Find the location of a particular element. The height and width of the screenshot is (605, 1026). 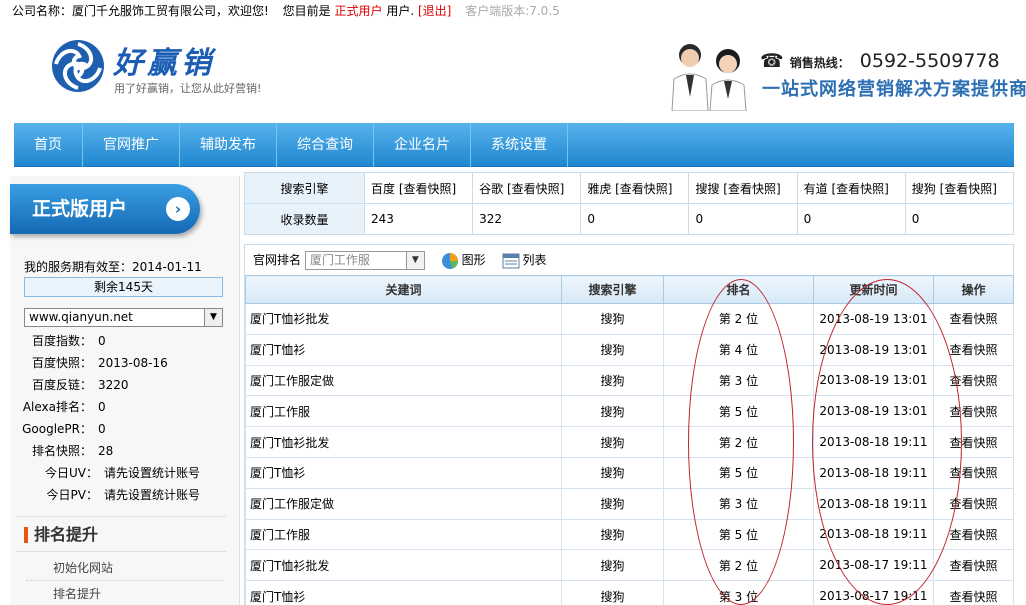

engine-sogou: 搜狗 [查看快照] is located at coordinates (959, 188).